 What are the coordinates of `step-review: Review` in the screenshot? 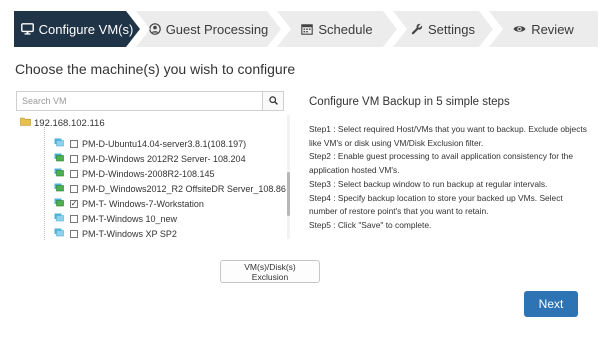 It's located at (543, 29).